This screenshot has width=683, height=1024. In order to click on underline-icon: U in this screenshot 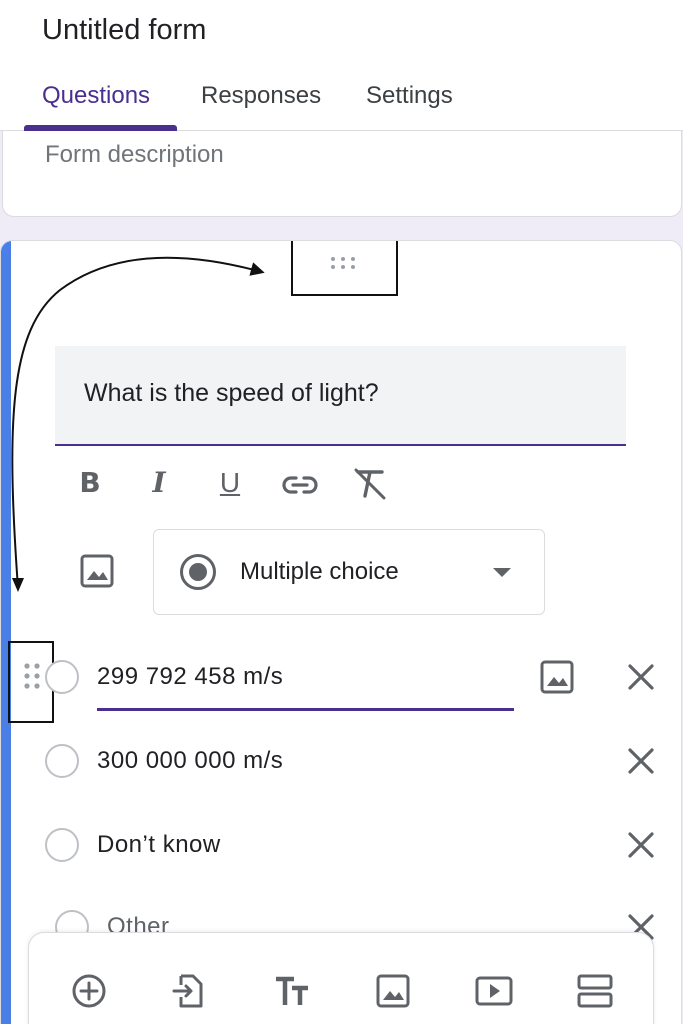, I will do `click(230, 483)`.